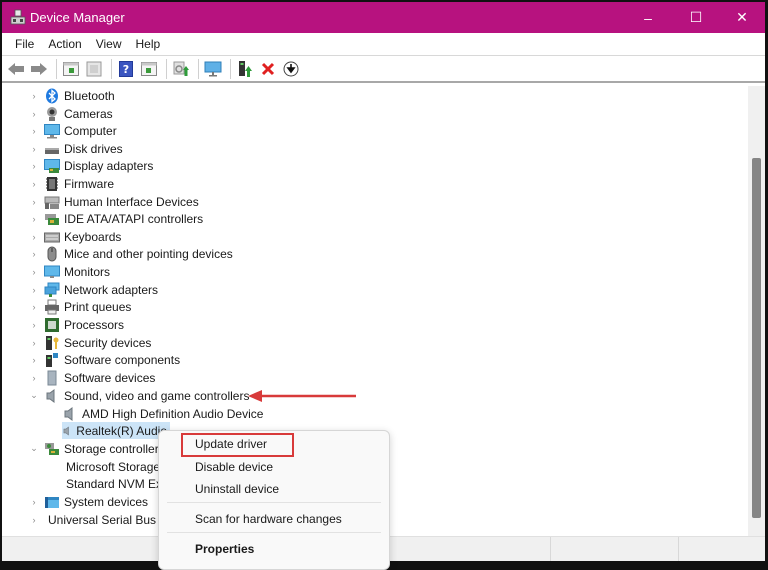  Describe the element at coordinates (104, 448) in the screenshot. I see `tree-item-storage-controllers: Storage controllers` at that location.